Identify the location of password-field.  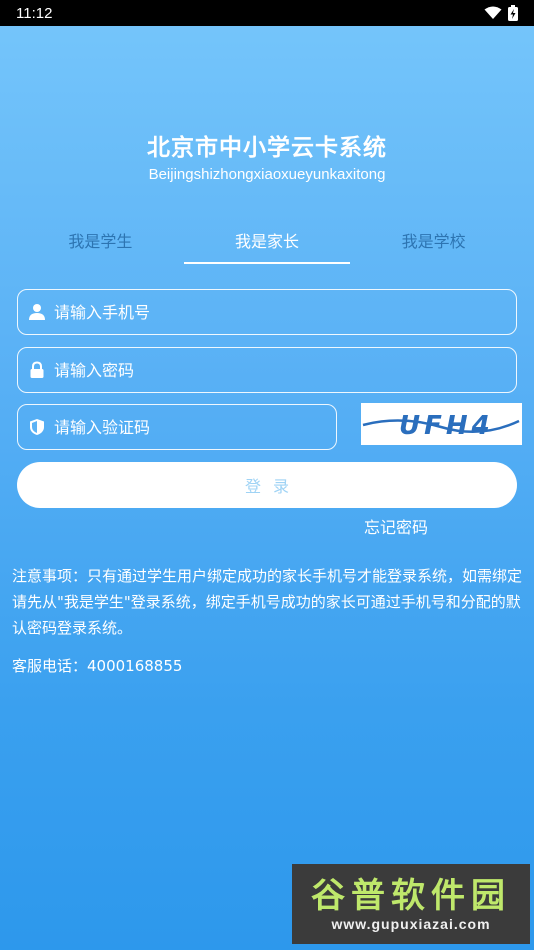
(267, 370).